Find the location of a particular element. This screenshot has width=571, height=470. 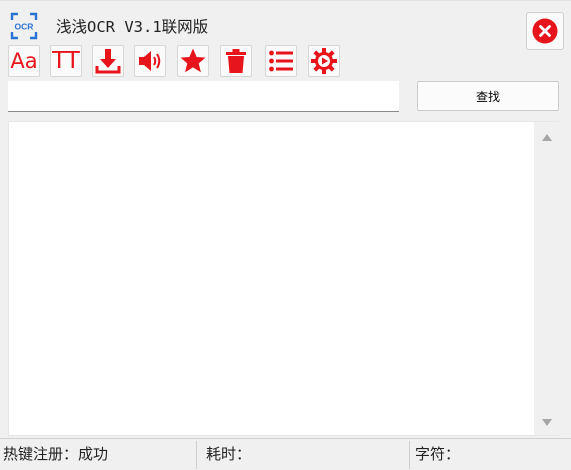

star-icon is located at coordinates (193, 60).